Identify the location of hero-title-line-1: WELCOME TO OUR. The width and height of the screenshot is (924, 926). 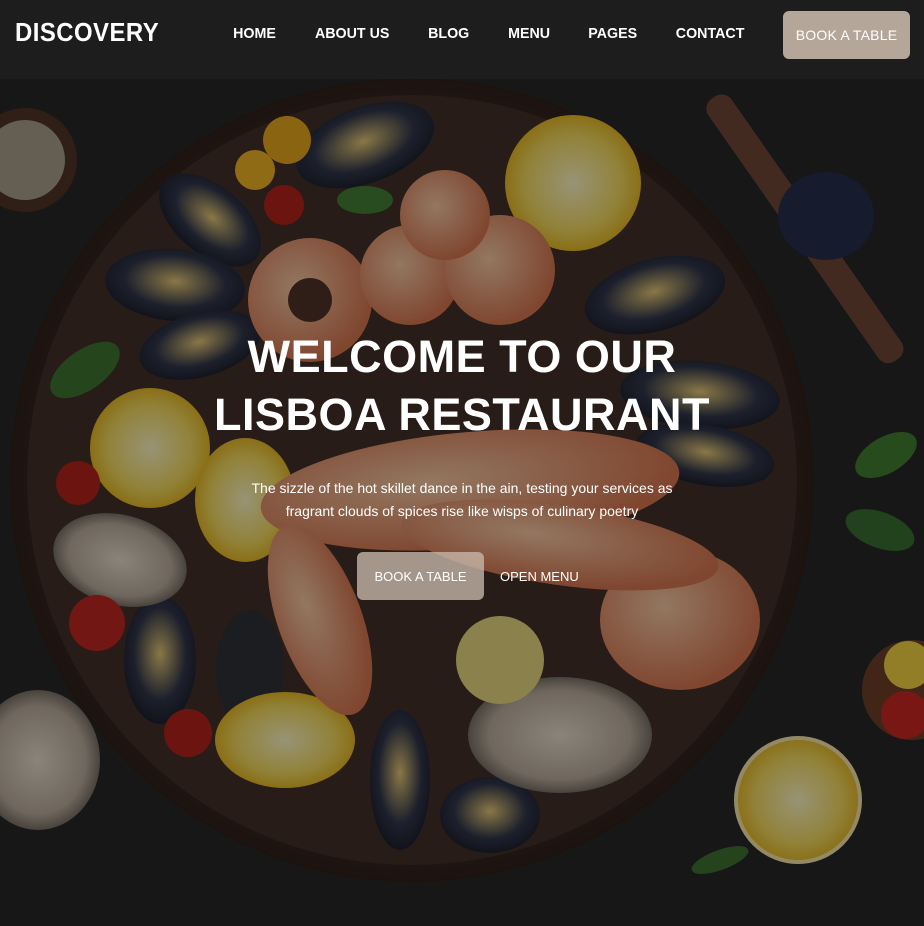
(462, 356).